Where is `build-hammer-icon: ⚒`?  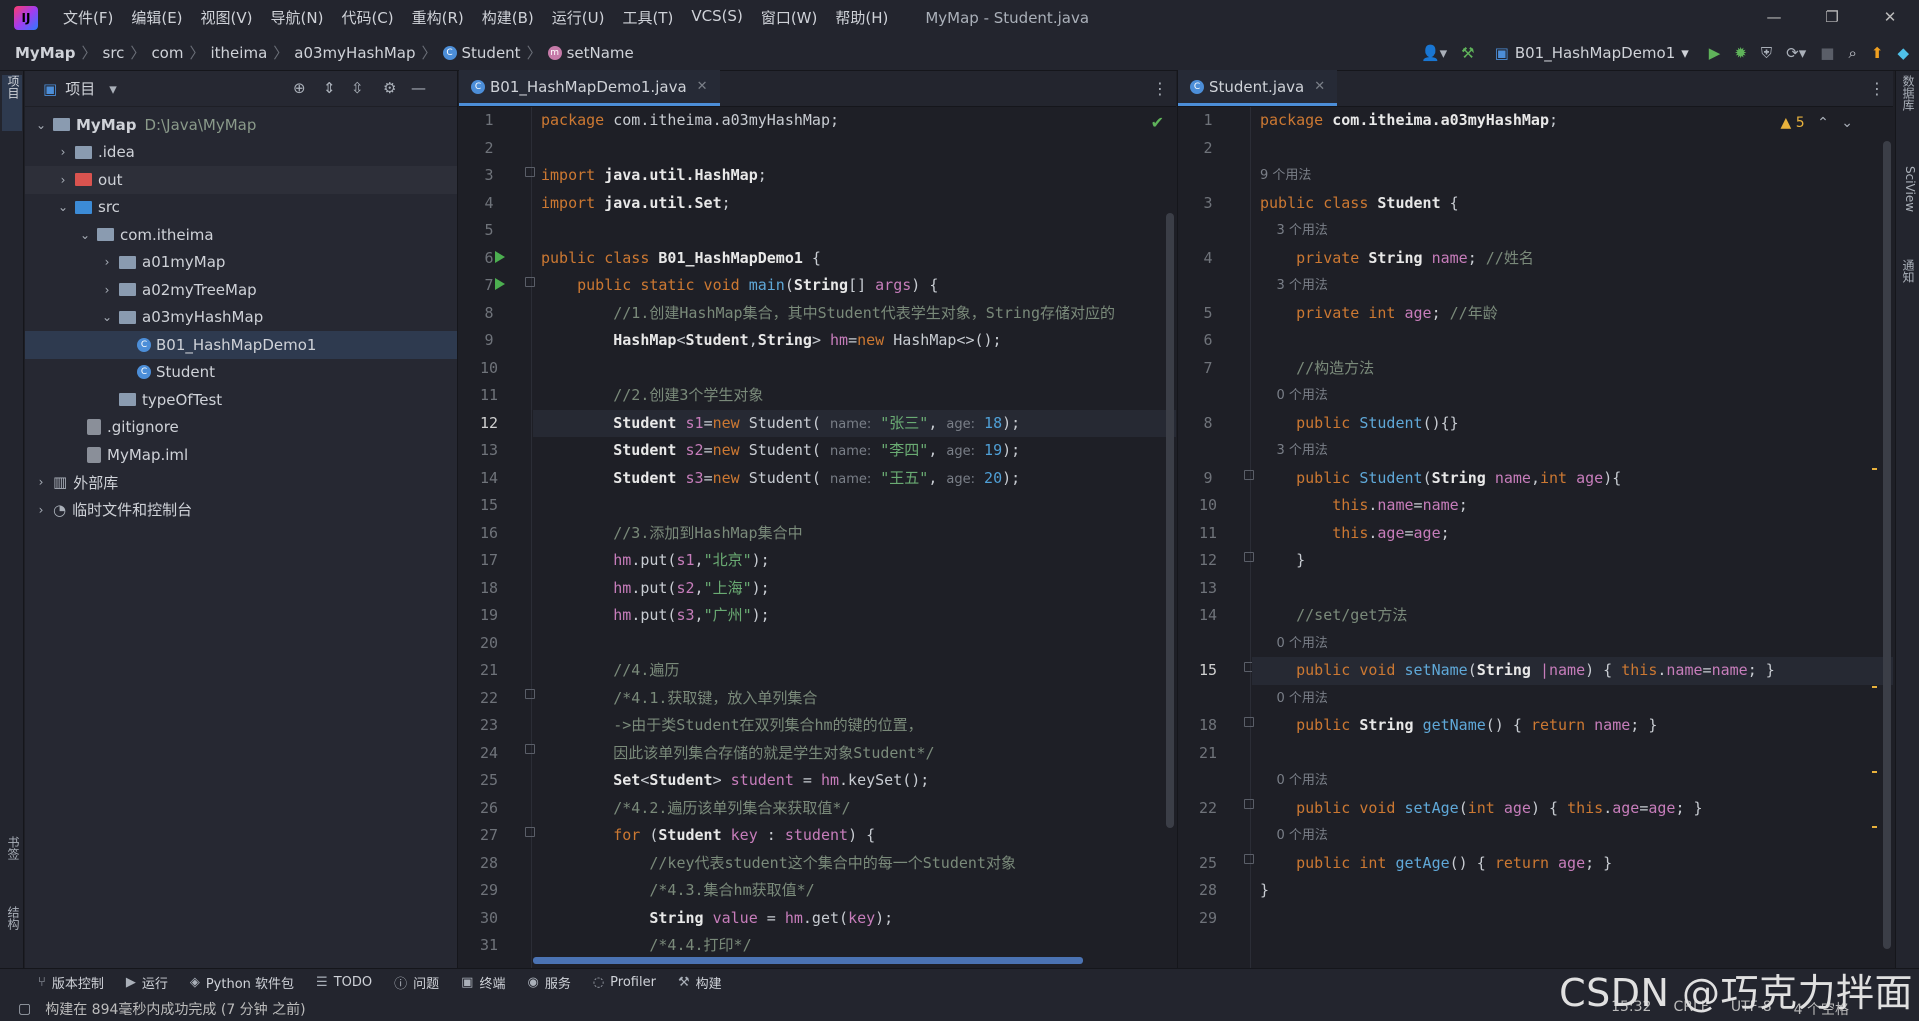 build-hammer-icon: ⚒ is located at coordinates (1467, 53).